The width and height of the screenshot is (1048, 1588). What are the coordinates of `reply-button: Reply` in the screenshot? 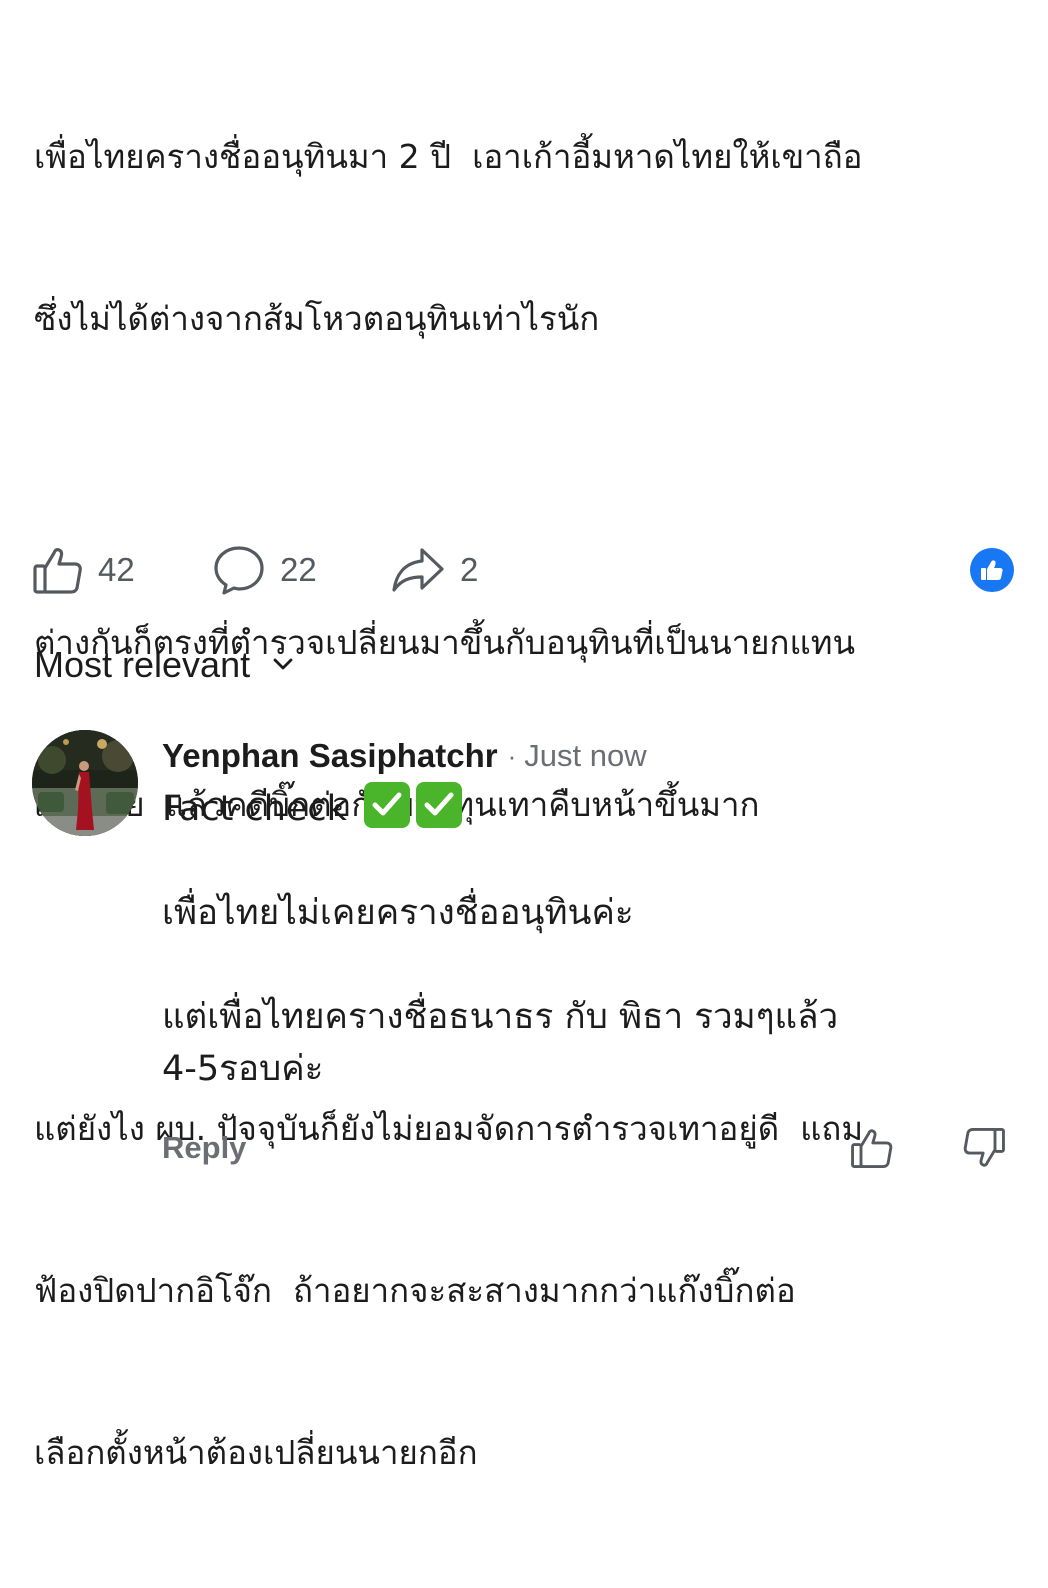 It's located at (204, 1148).